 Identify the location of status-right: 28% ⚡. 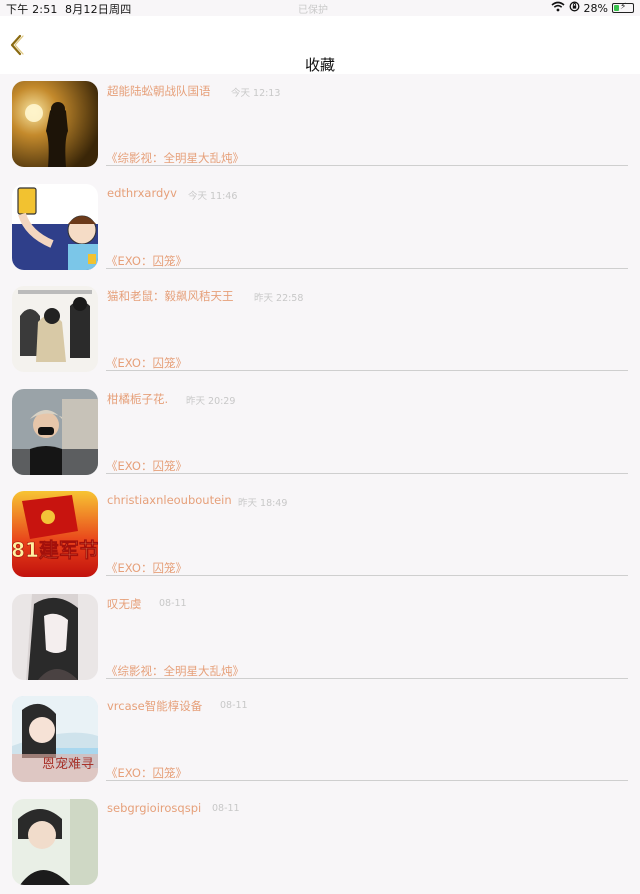
(592, 8).